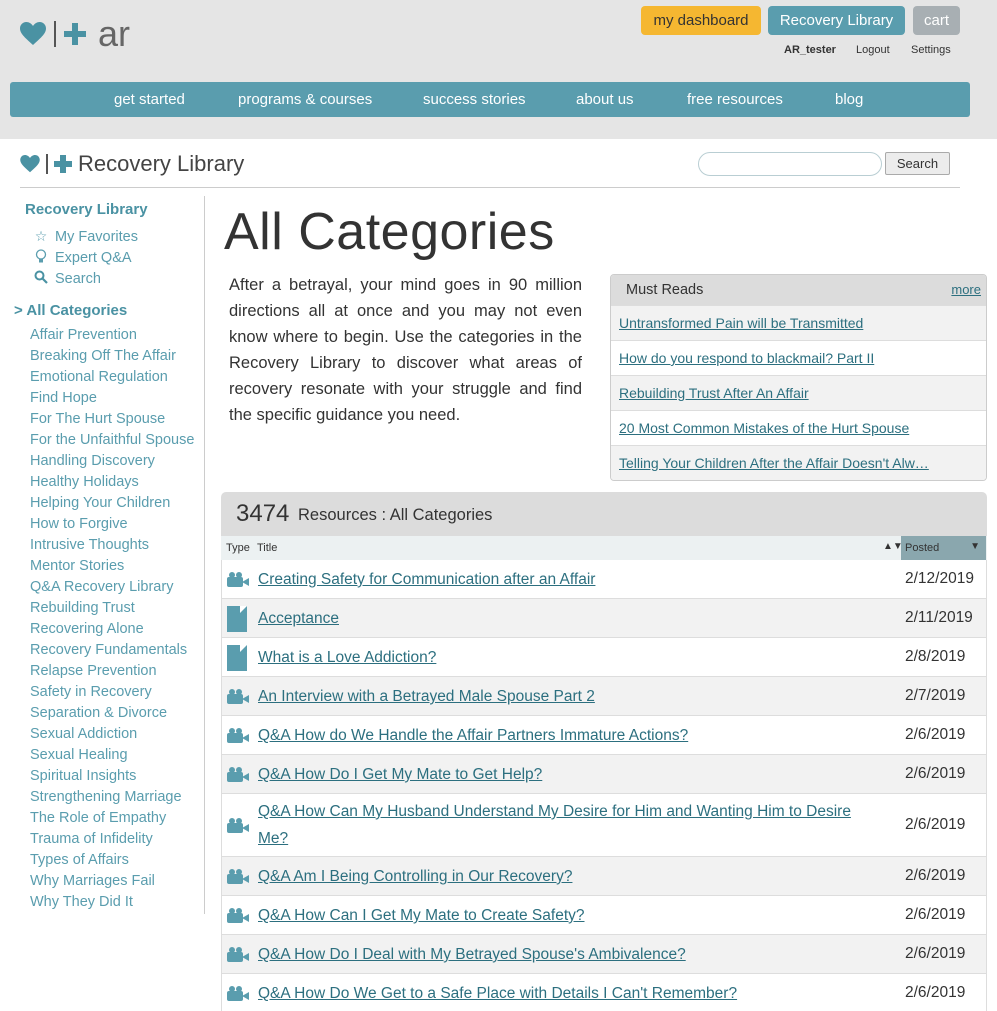  Describe the element at coordinates (89, 545) in the screenshot. I see `category-link: Intrusive Thoughts` at that location.